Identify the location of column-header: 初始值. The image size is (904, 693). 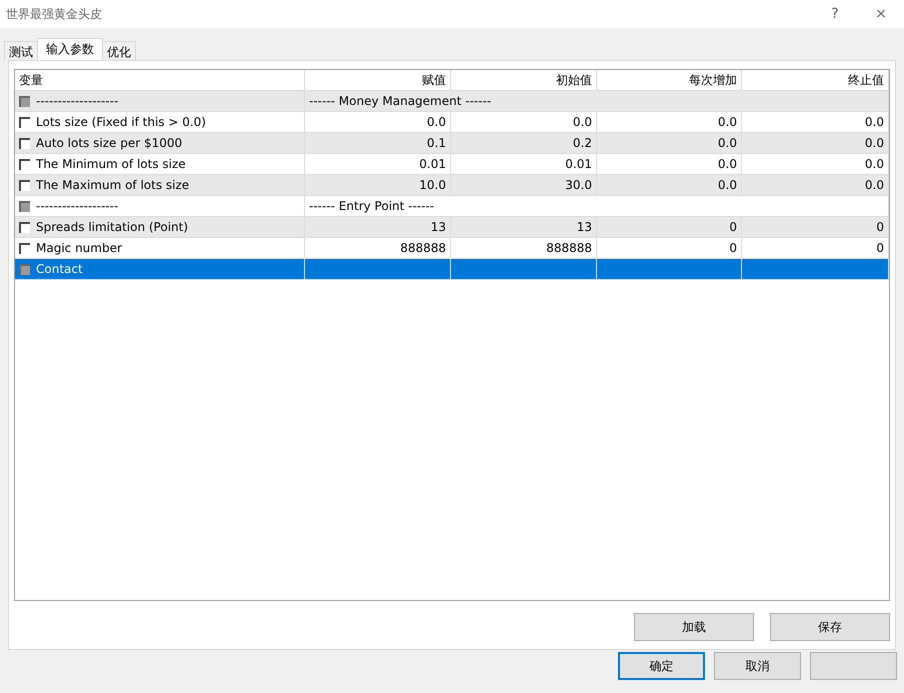
(574, 80).